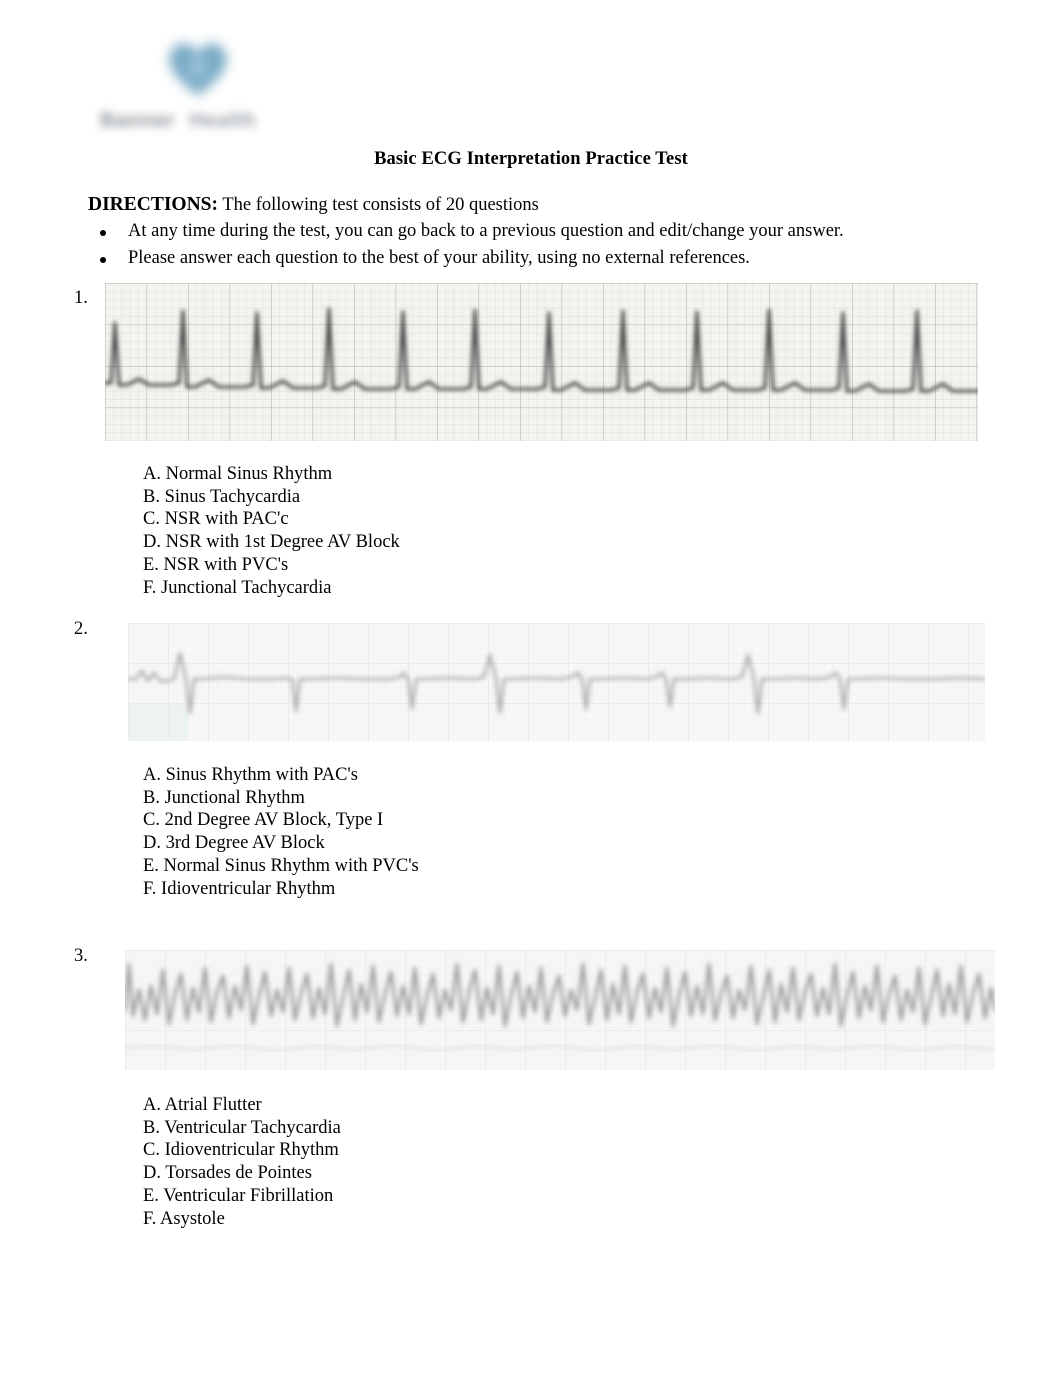 This screenshot has height=1377, width=1062. Describe the element at coordinates (81, 629) in the screenshot. I see `question-2-number: 2.` at that location.